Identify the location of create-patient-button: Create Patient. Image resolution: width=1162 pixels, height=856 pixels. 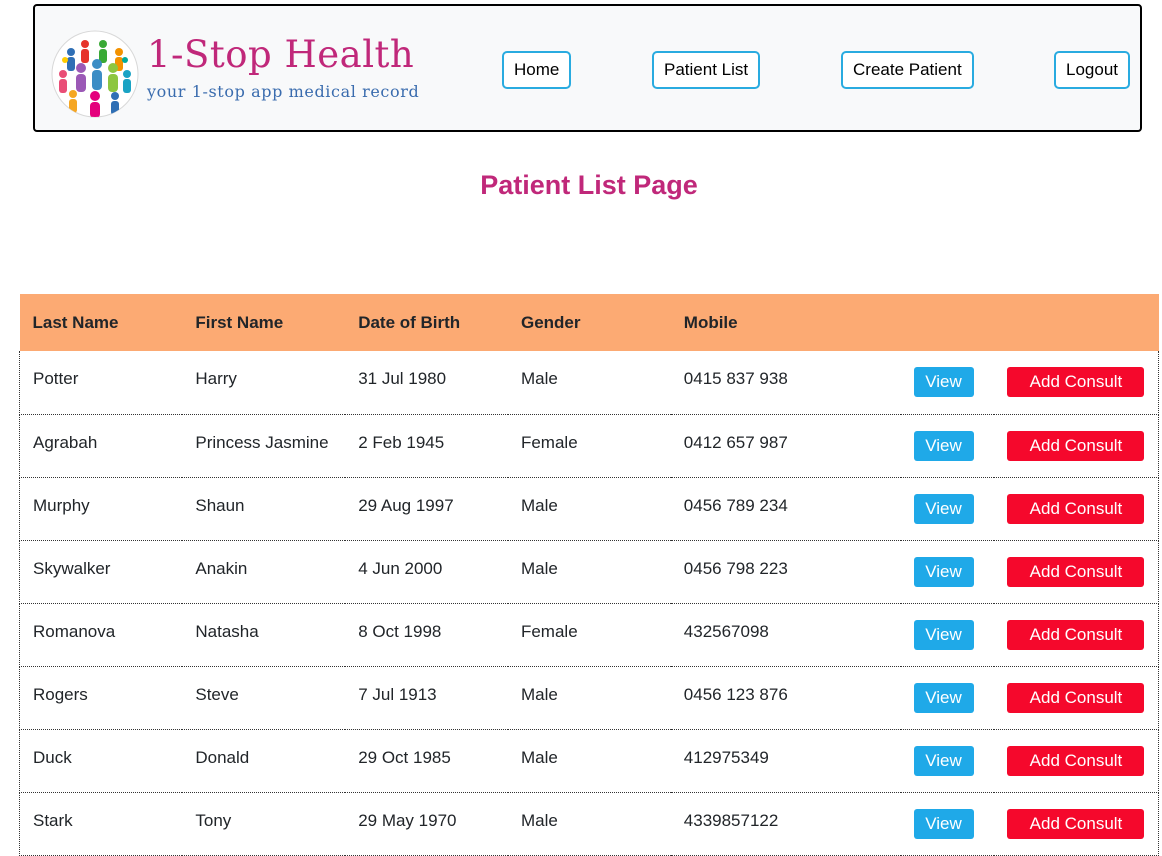
(907, 70).